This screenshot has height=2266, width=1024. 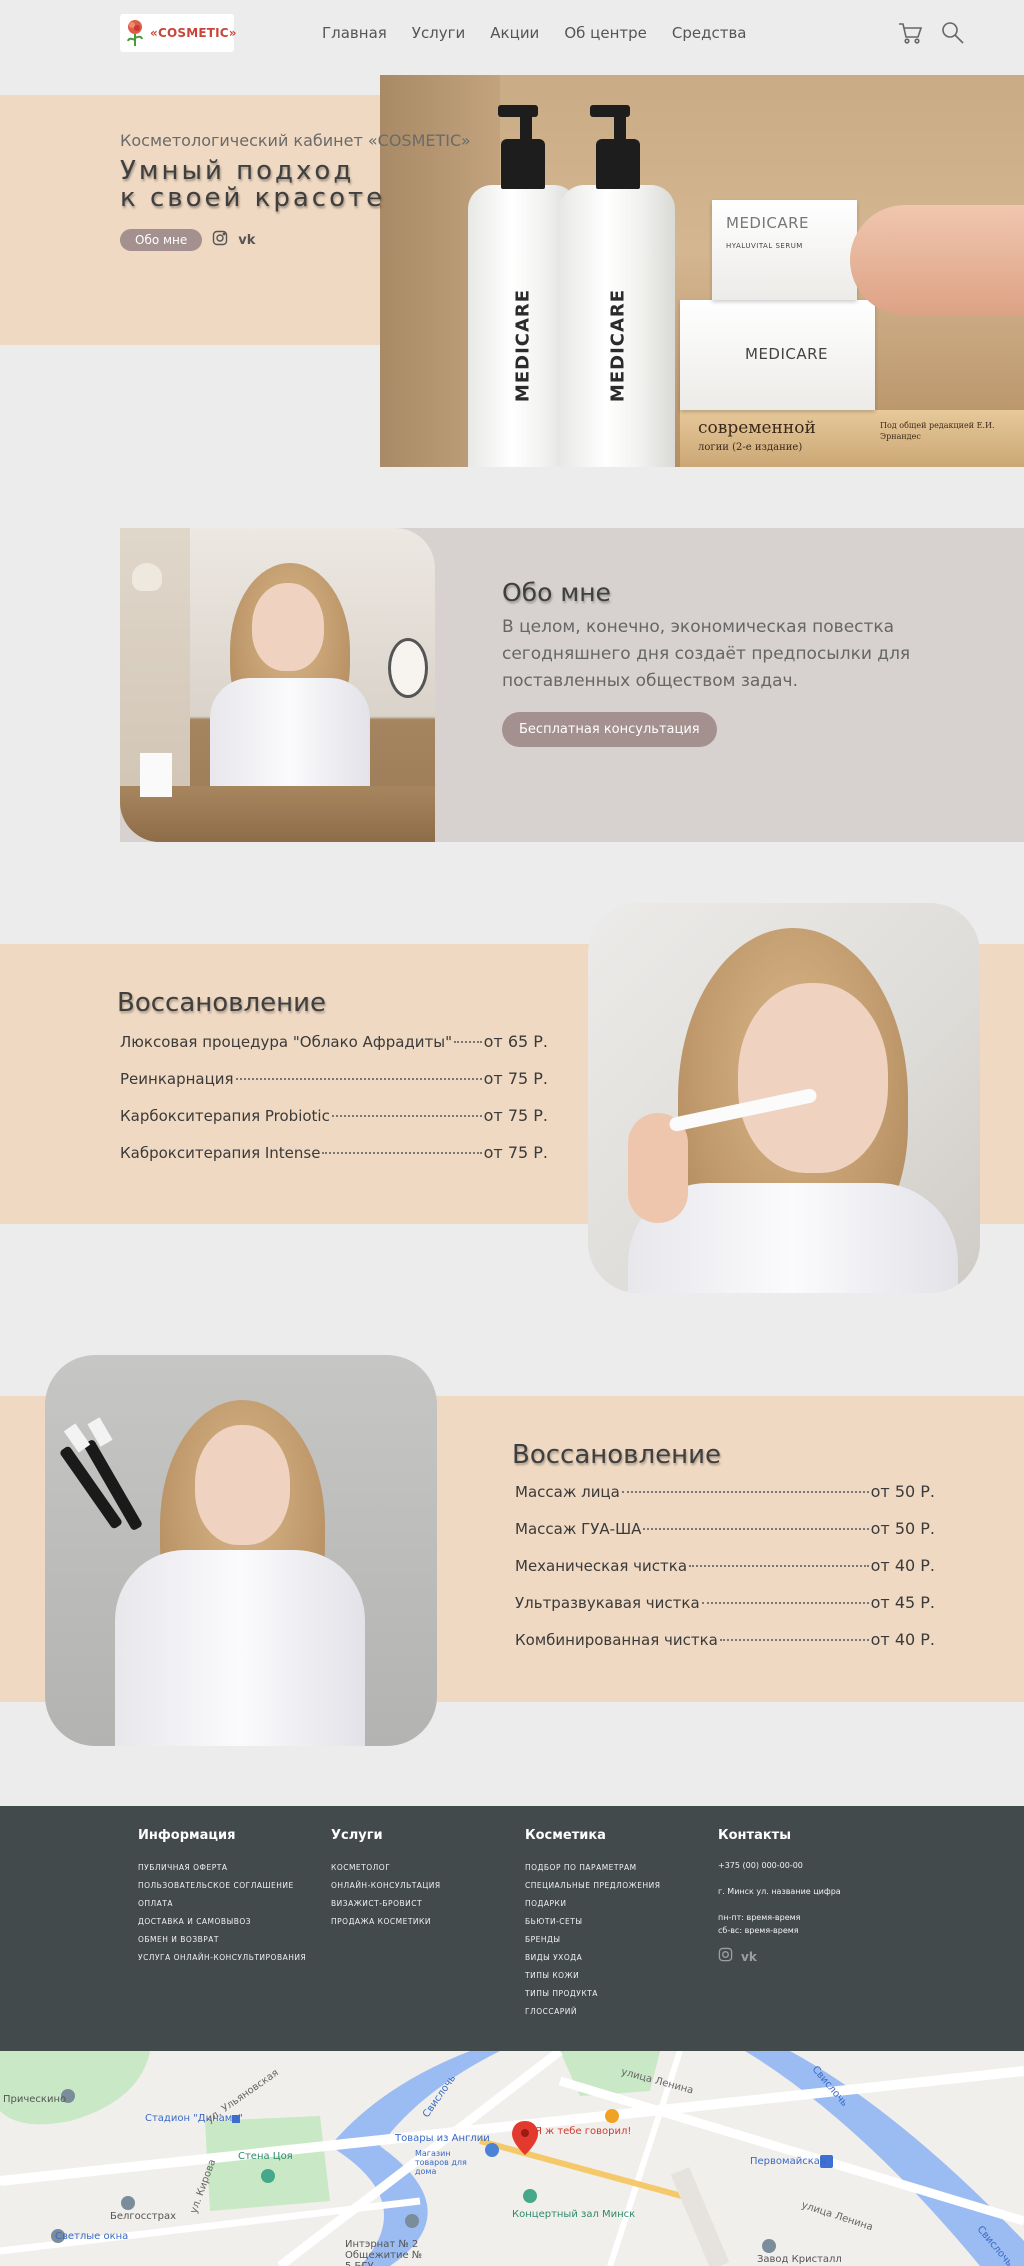 What do you see at coordinates (222, 1003) in the screenshot?
I see `services1-title: Воссановление` at bounding box center [222, 1003].